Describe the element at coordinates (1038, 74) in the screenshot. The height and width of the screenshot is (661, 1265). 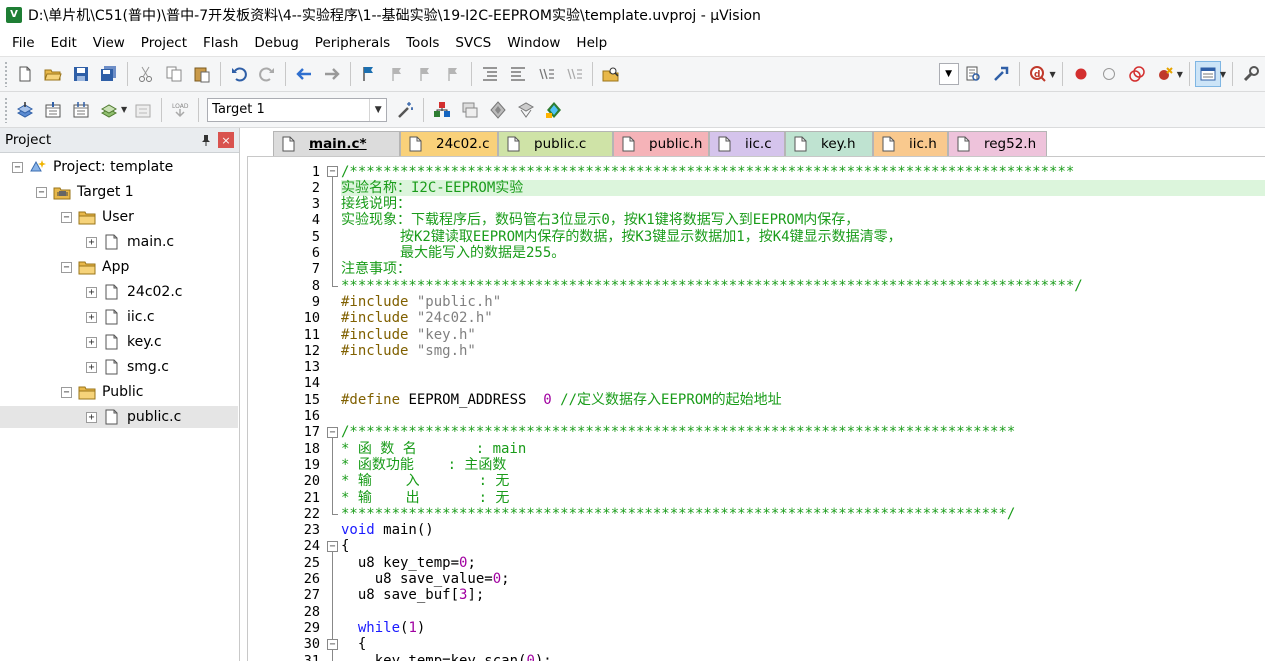
I see `start-debug-button: d` at that location.